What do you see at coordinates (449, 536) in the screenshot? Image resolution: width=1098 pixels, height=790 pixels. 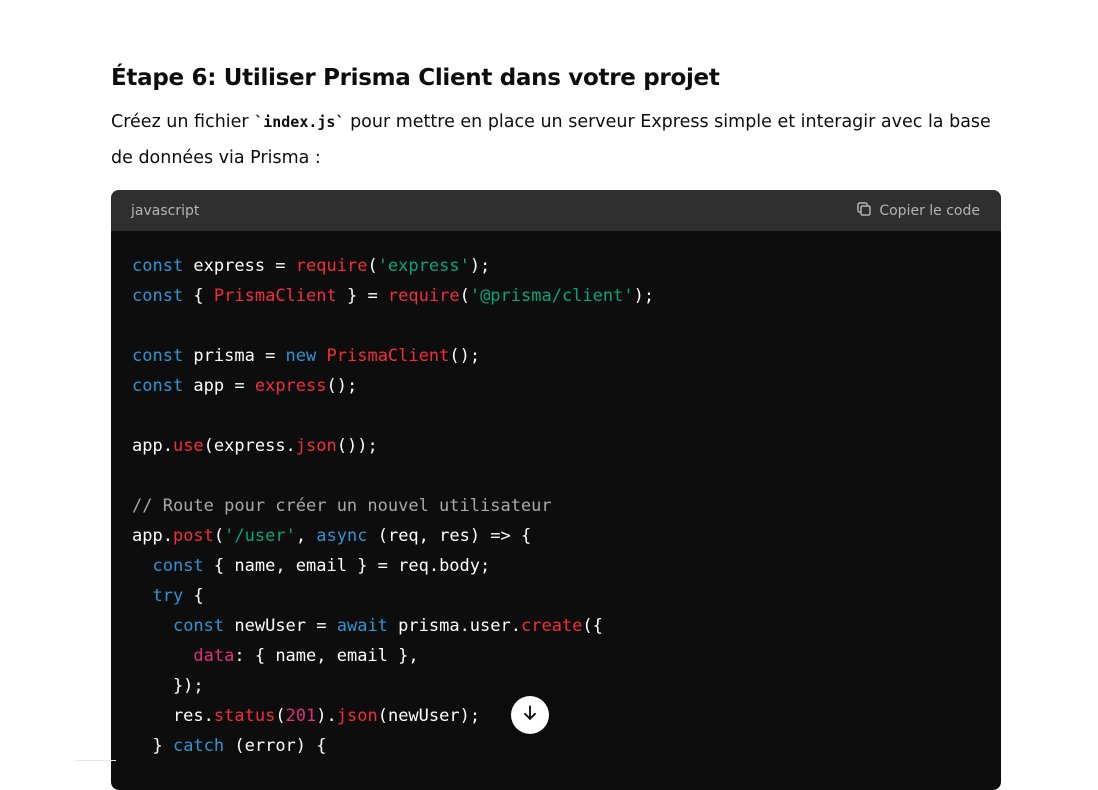 I see `code-token: (req, res) => {` at bounding box center [449, 536].